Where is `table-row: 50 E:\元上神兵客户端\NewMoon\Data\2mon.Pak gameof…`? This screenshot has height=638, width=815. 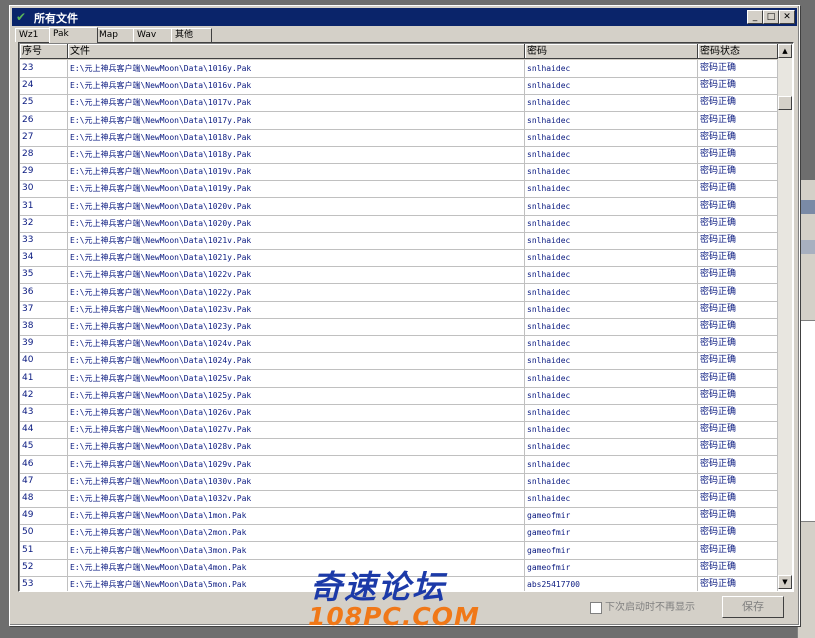 table-row: 50 E:\元上神兵客户端\NewMoon\Data\2mon.Pak gameof… is located at coordinates (399, 533).